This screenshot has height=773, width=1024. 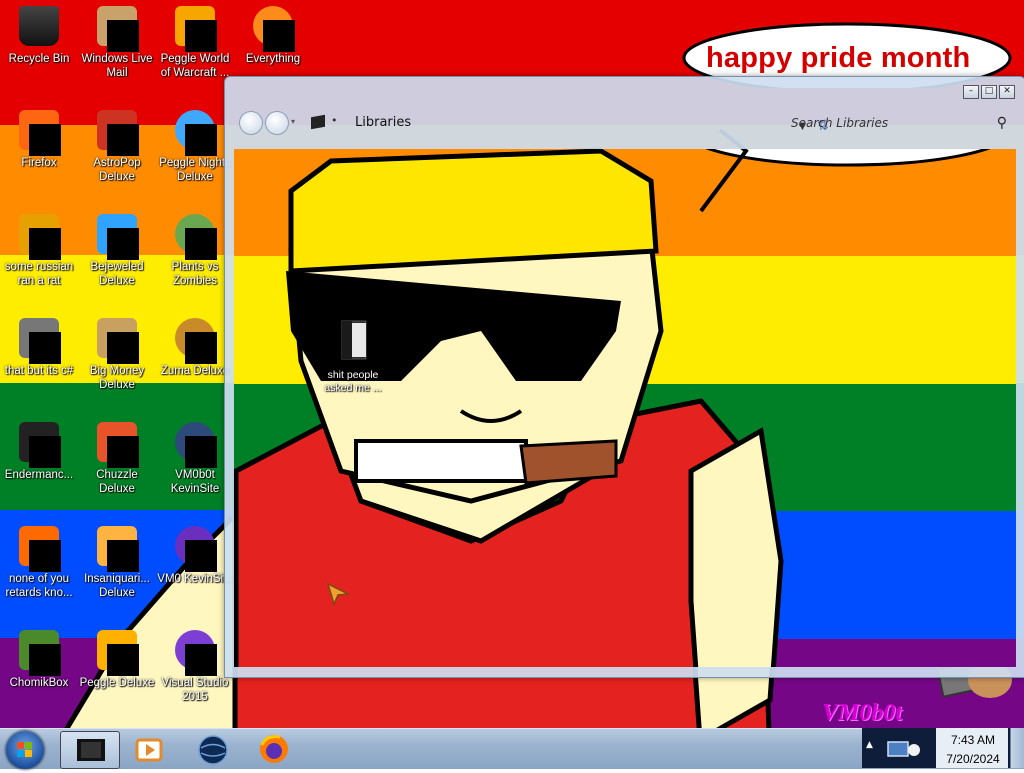 I want to click on navigation-bar: ▾ • Libraries ▼ ⇅ Search Libraries ⚲, so click(x=625, y=123).